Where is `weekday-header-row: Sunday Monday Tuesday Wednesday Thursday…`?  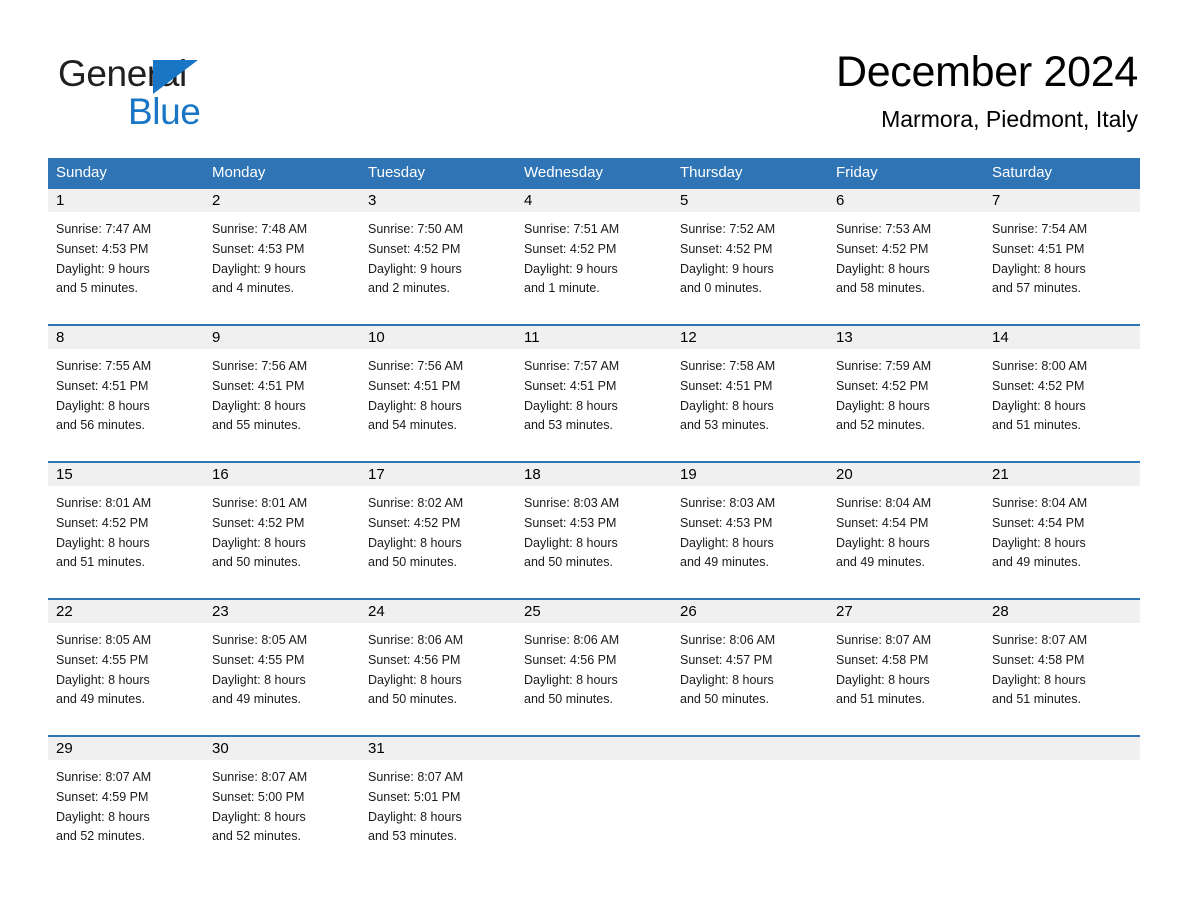 weekday-header-row: Sunday Monday Tuesday Wednesday Thursday… is located at coordinates (594, 173).